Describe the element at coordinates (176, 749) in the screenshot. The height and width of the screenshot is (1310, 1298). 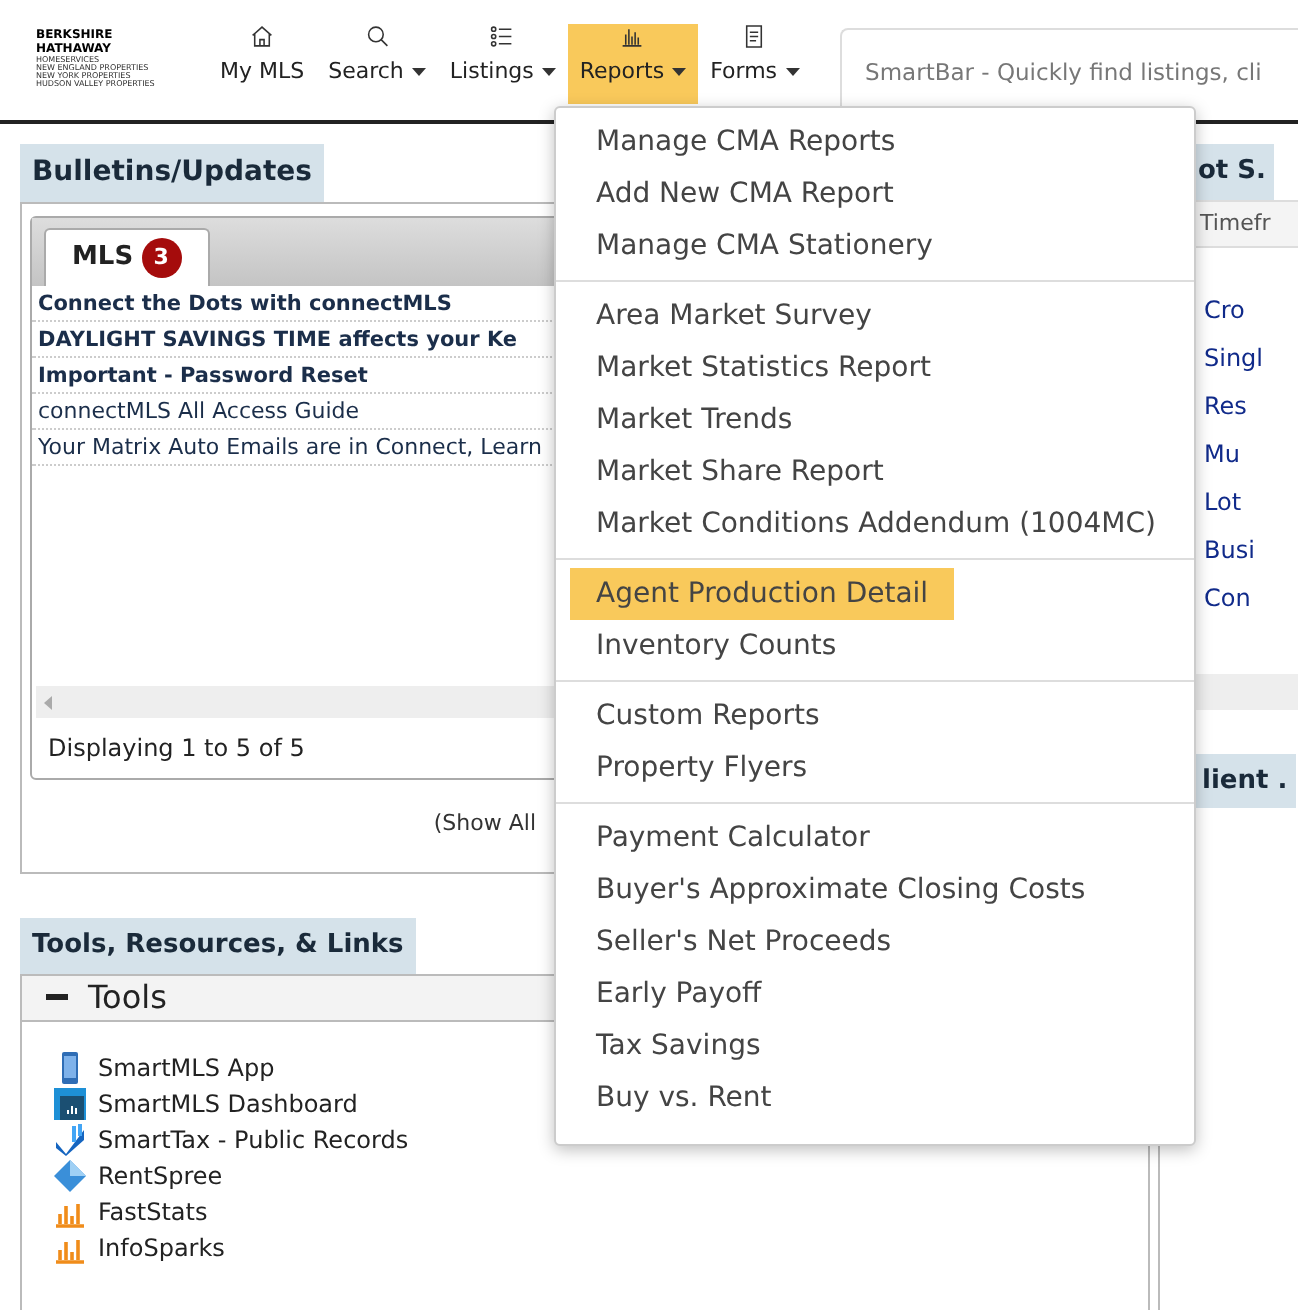
I see `paging-status: Displaying 1 to 5 of 5` at that location.